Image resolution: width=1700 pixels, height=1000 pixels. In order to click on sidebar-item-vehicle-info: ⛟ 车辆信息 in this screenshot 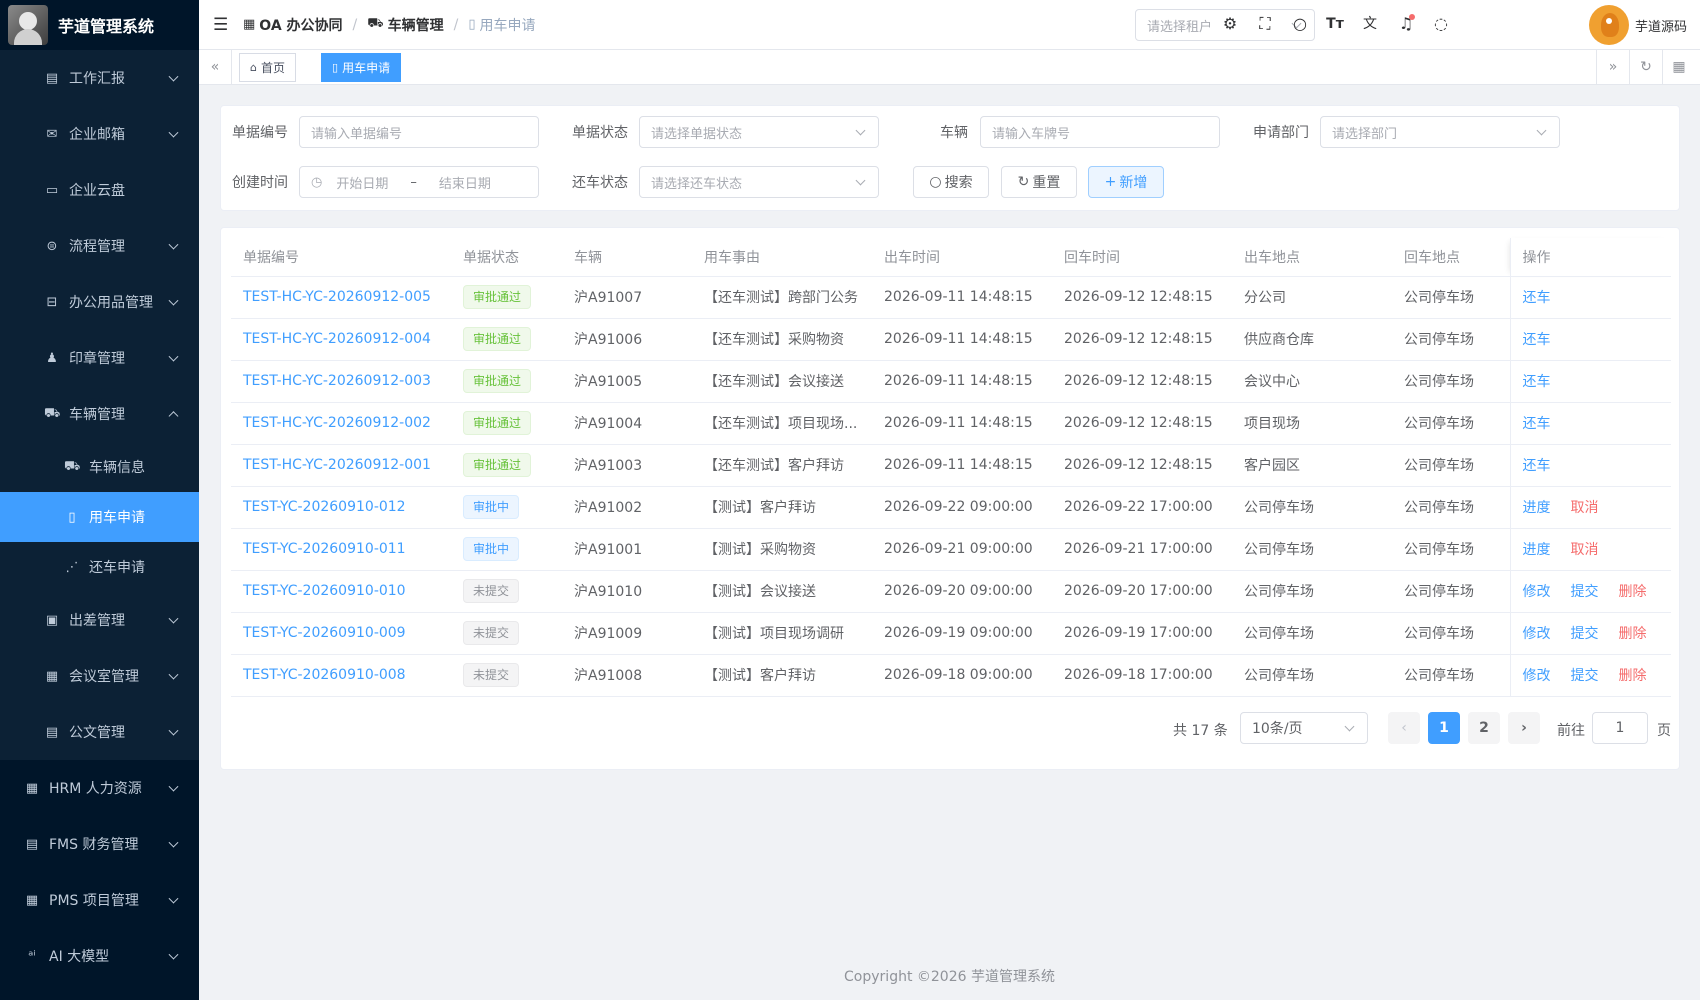, I will do `click(99, 467)`.